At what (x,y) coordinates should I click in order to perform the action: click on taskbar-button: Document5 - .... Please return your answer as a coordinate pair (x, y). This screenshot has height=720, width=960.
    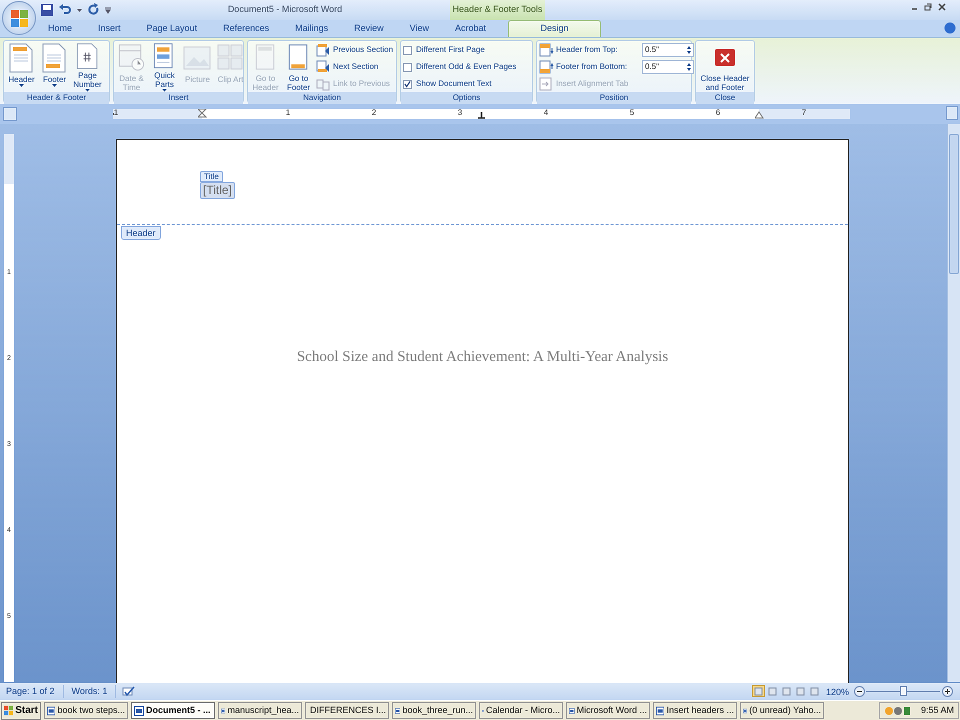
    Looking at the image, I should click on (173, 710).